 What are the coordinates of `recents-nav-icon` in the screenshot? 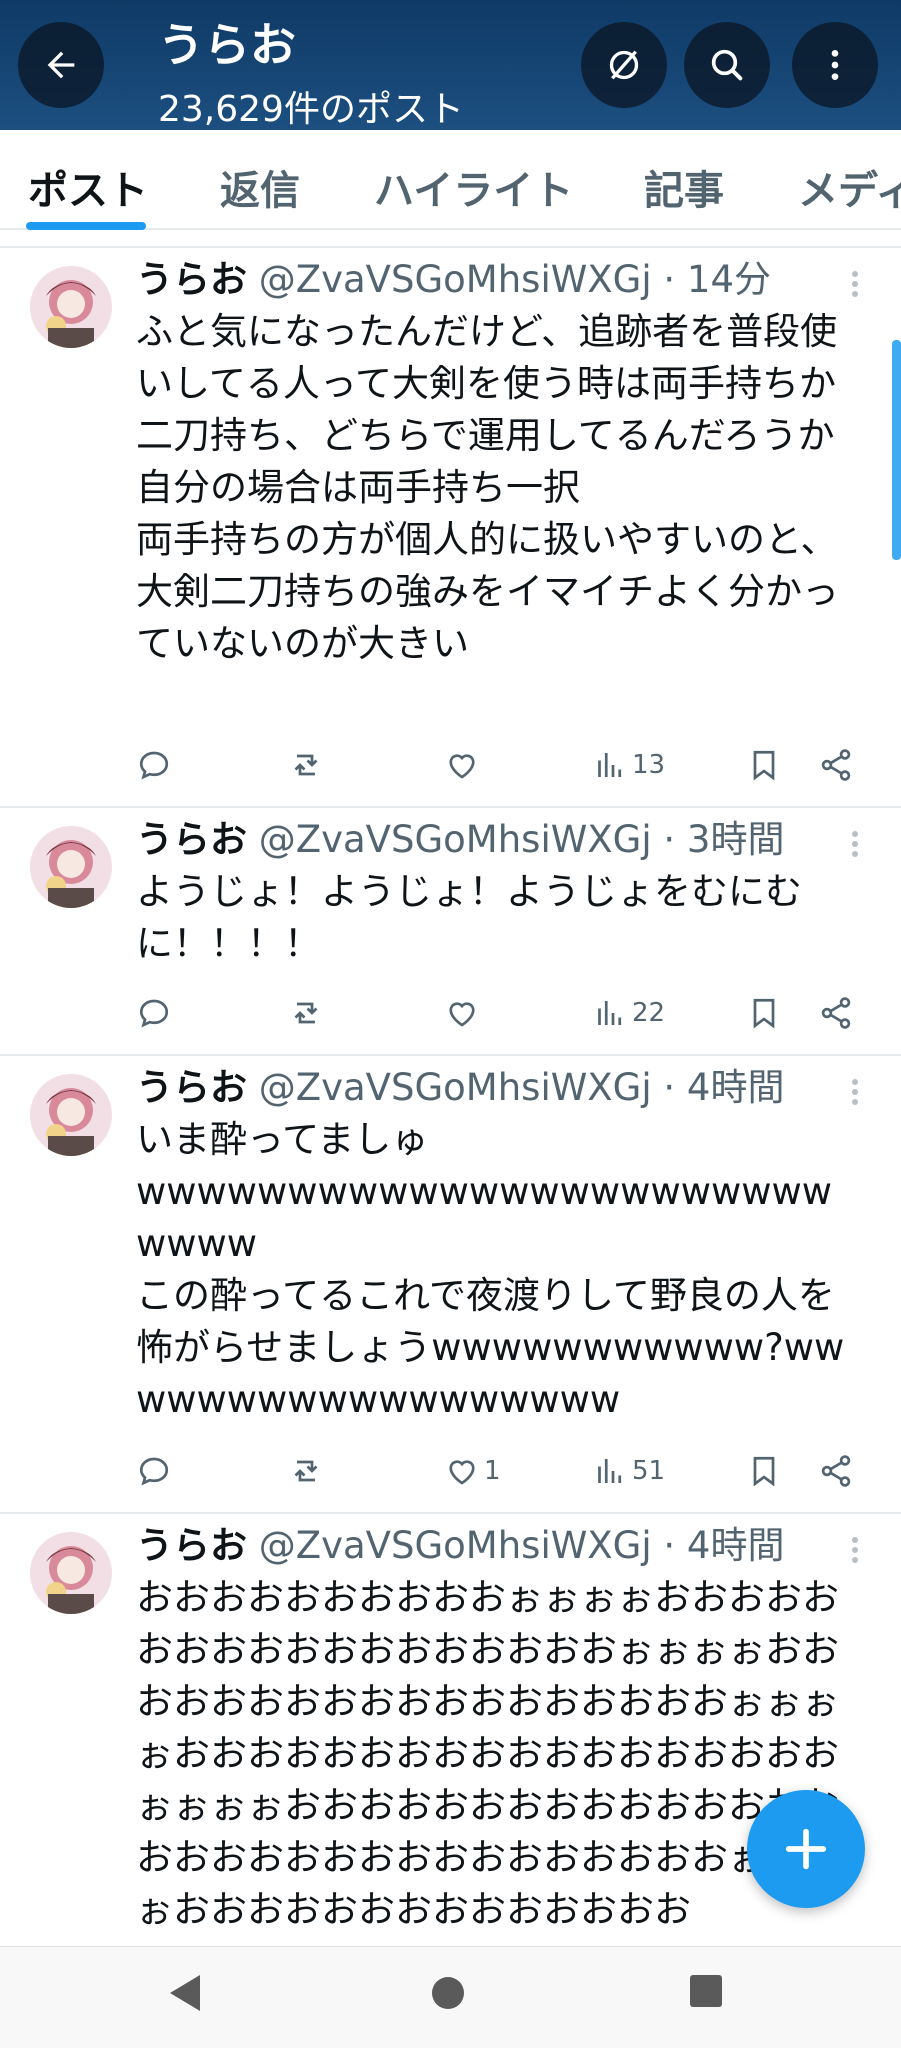 It's located at (706, 1991).